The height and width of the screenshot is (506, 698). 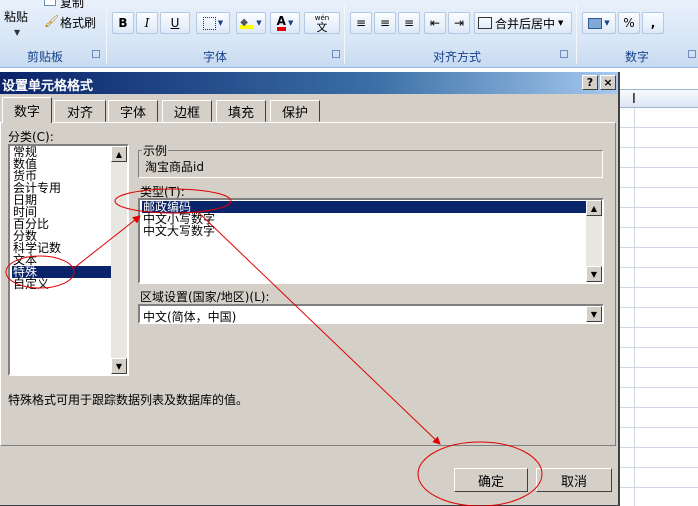 I want to click on fill-bucket-icon: ◆, so click(x=247, y=23).